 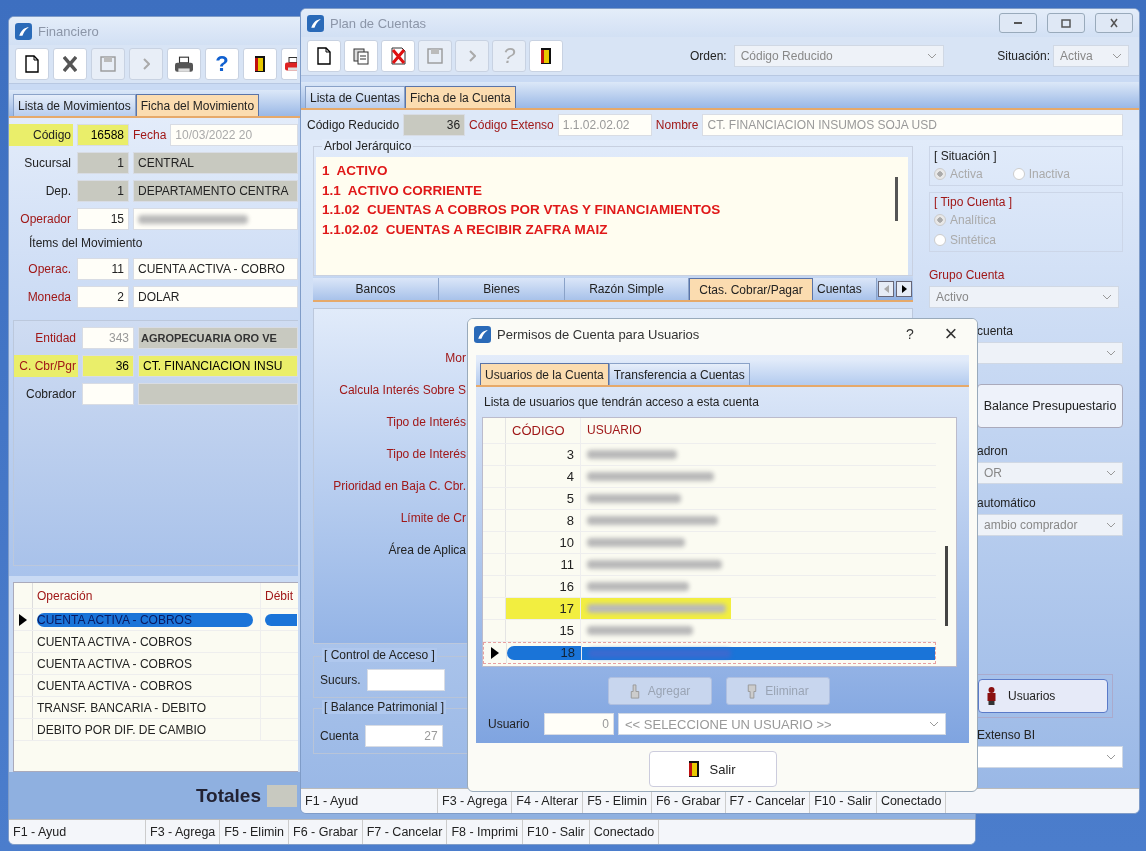 What do you see at coordinates (712, 769) in the screenshot?
I see `exit-button: Salir` at bounding box center [712, 769].